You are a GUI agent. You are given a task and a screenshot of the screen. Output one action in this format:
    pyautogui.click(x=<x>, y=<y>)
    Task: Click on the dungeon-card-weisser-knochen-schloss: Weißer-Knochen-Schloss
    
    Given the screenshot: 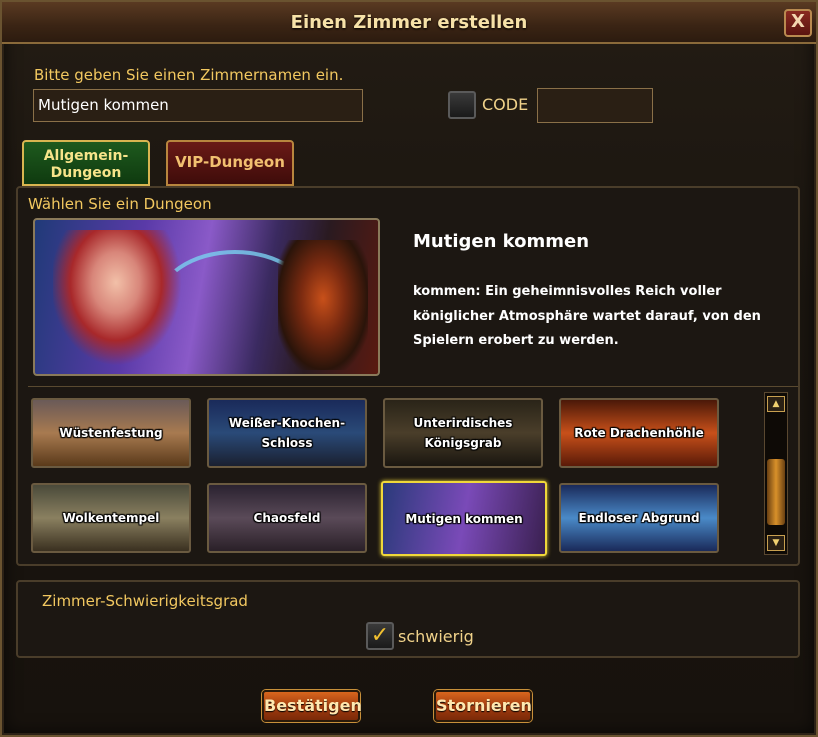 What is the action you would take?
    pyautogui.click(x=287, y=433)
    